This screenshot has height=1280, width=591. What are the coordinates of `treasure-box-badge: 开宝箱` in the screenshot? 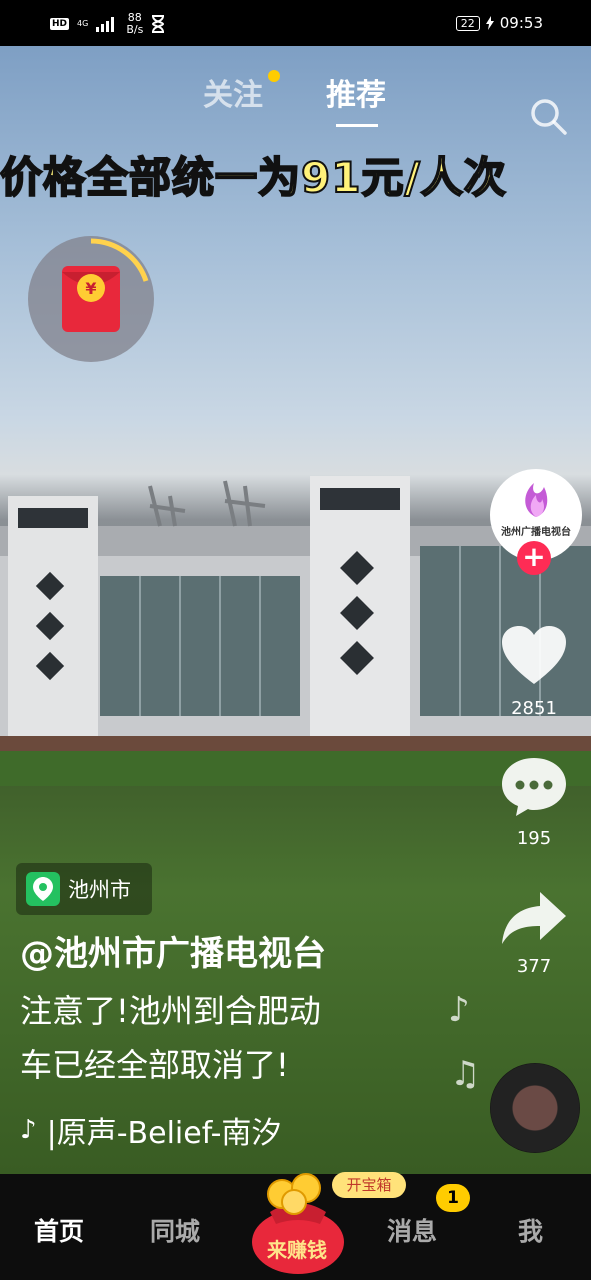 It's located at (369, 1185).